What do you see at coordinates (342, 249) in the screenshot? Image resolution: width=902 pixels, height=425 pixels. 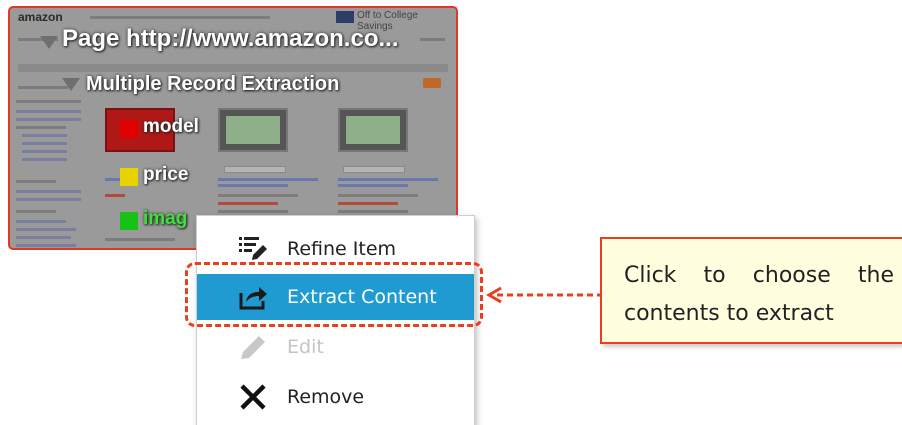 I see `menu-item-label: Refine Item` at bounding box center [342, 249].